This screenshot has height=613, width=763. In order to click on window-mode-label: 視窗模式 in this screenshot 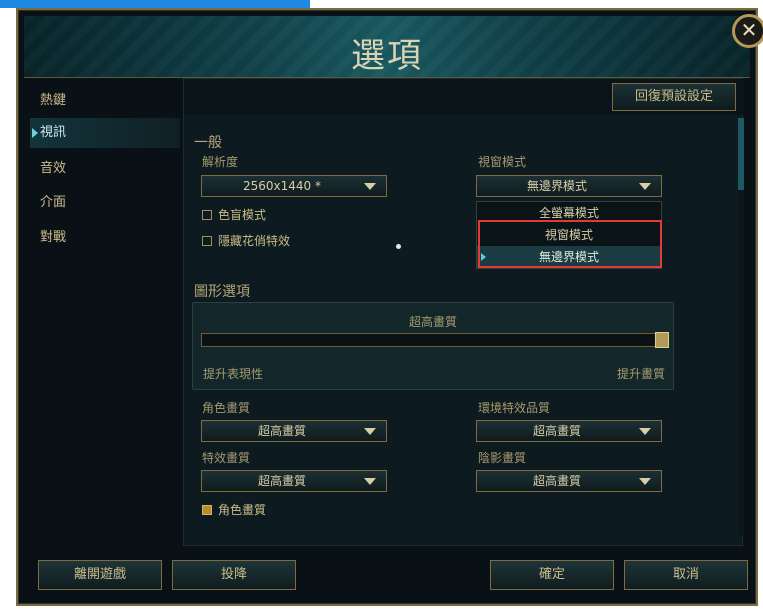, I will do `click(502, 162)`.